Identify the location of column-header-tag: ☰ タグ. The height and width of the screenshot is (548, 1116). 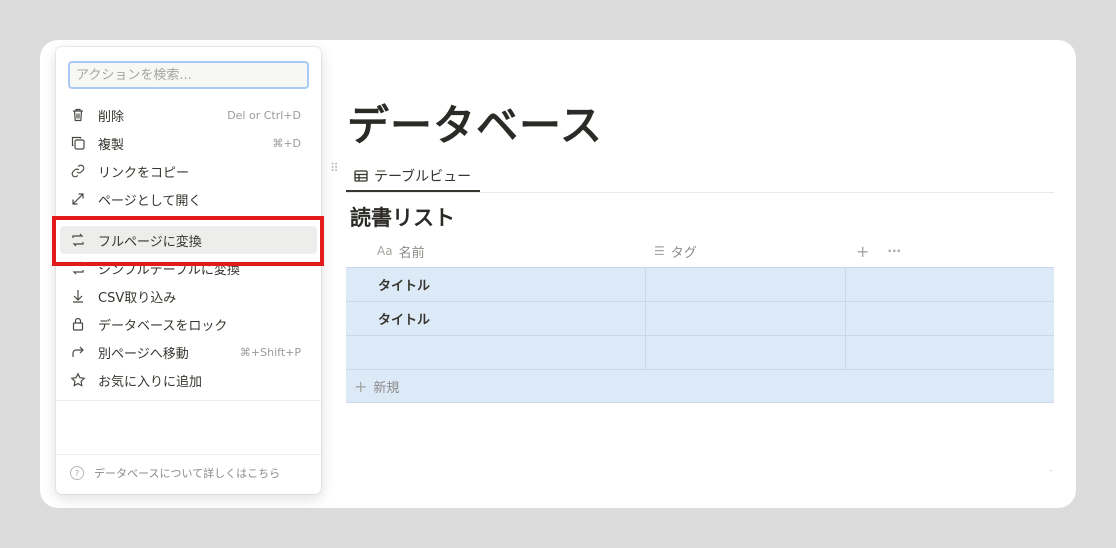
(675, 251).